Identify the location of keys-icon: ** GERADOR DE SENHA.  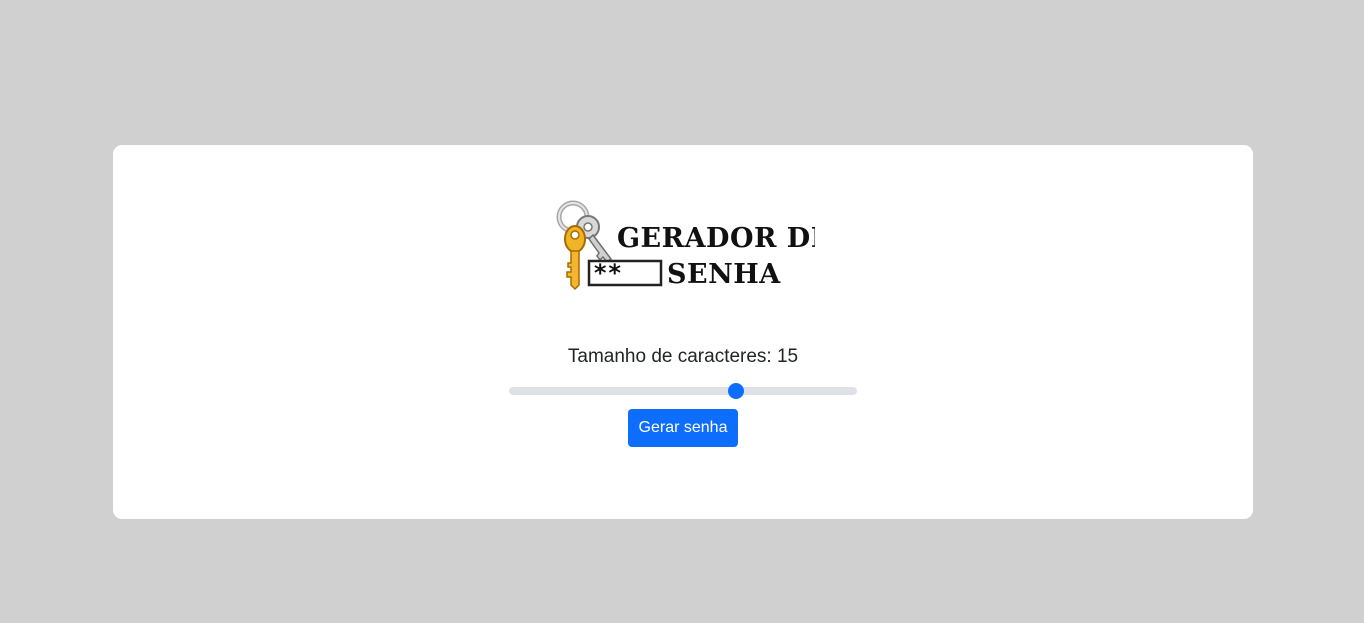
(685, 245).